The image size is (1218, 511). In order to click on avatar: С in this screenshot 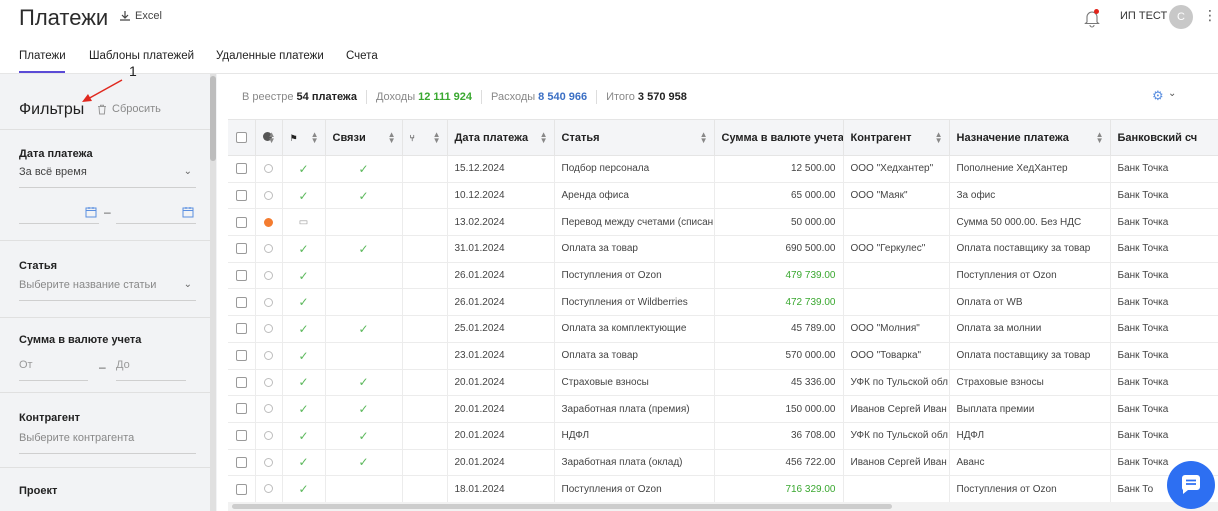, I will do `click(1181, 17)`.